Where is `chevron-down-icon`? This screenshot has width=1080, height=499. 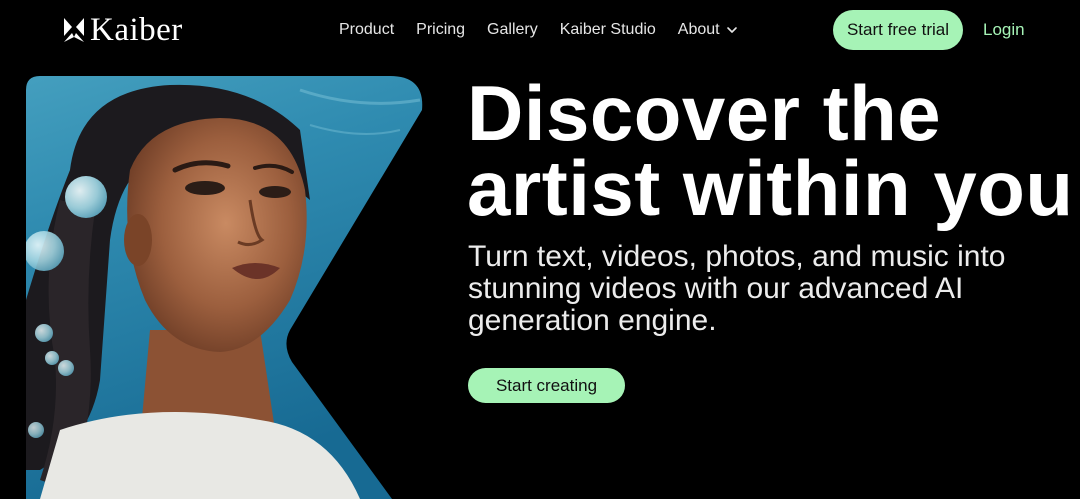 chevron-down-icon is located at coordinates (731, 30).